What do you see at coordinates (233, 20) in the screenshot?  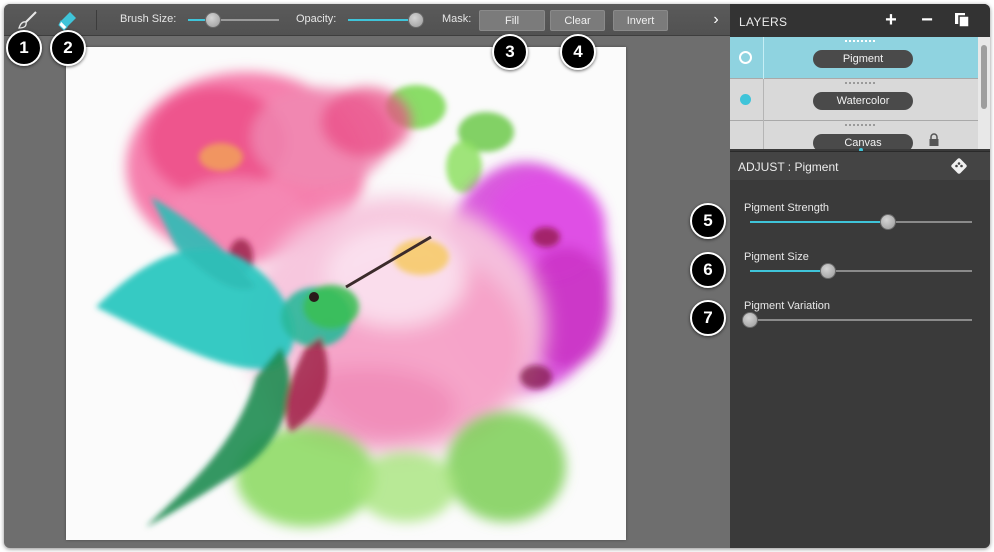 I see `brush-size-slider` at bounding box center [233, 20].